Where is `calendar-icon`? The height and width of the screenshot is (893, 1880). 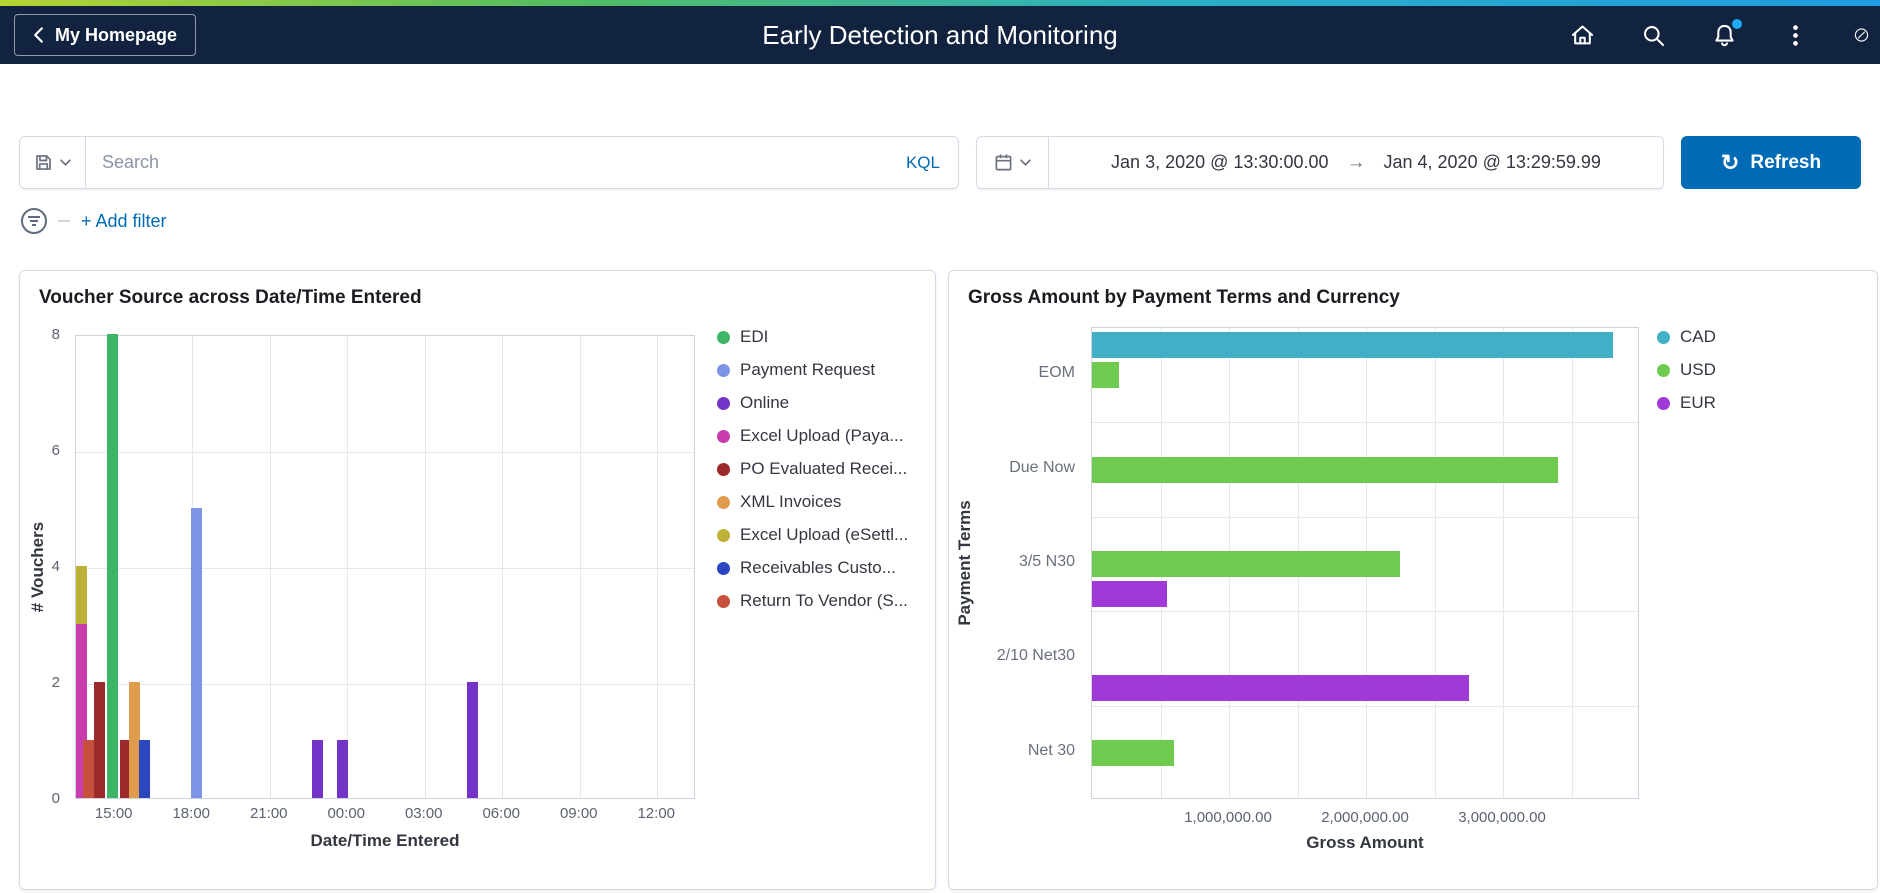
calendar-icon is located at coordinates (1003, 162).